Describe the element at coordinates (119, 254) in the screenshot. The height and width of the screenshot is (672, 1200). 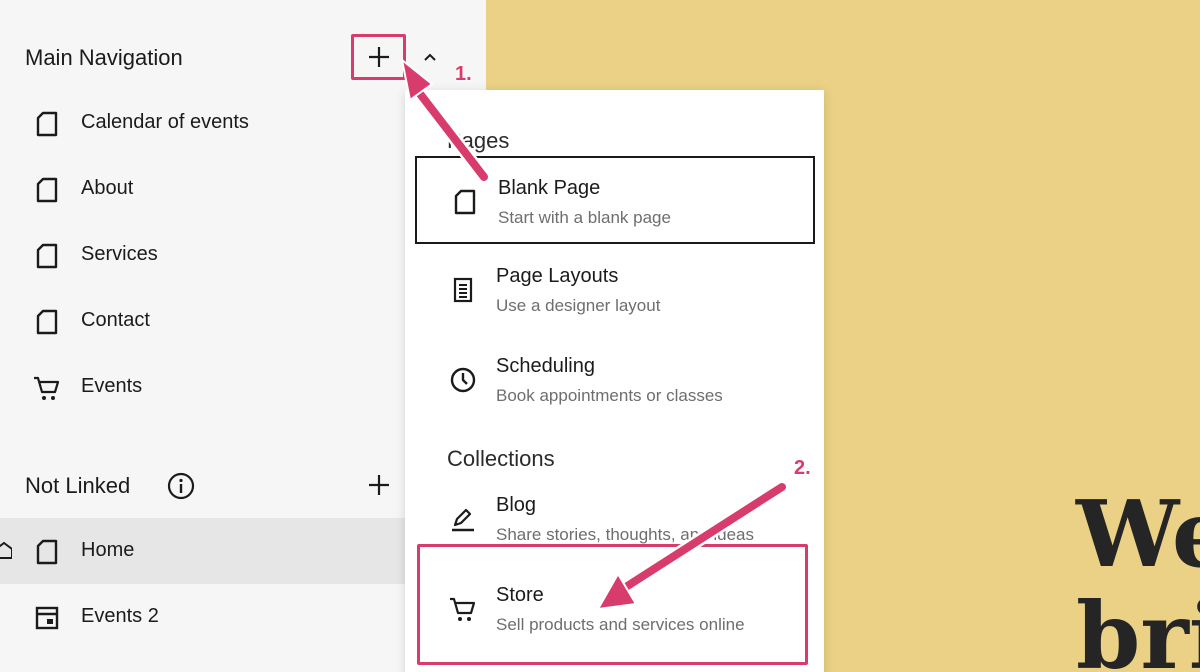
I see `nav-item-label: Services` at that location.